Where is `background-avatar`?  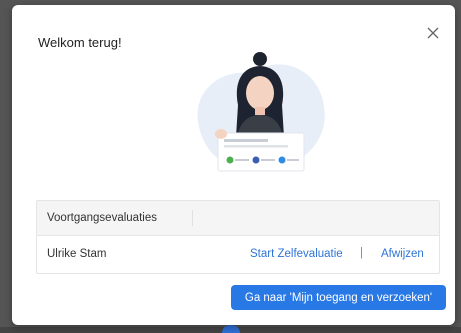 background-avatar is located at coordinates (231, 329).